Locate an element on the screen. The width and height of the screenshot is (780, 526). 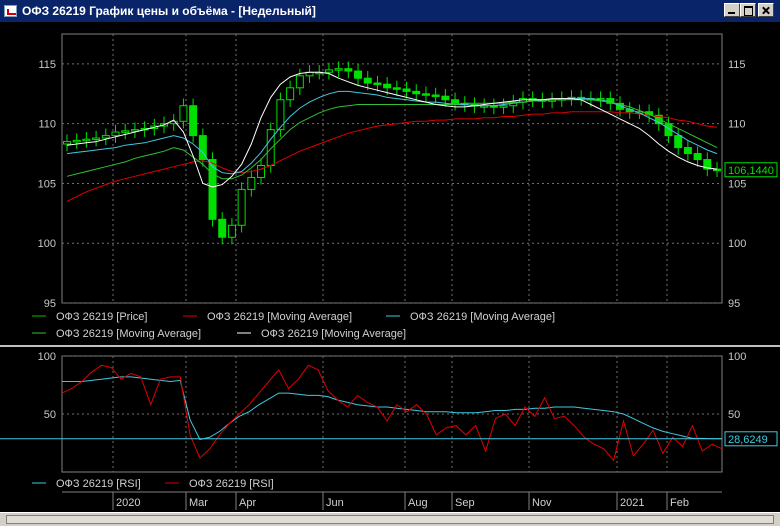
date-label: Aug is located at coordinates (418, 503).